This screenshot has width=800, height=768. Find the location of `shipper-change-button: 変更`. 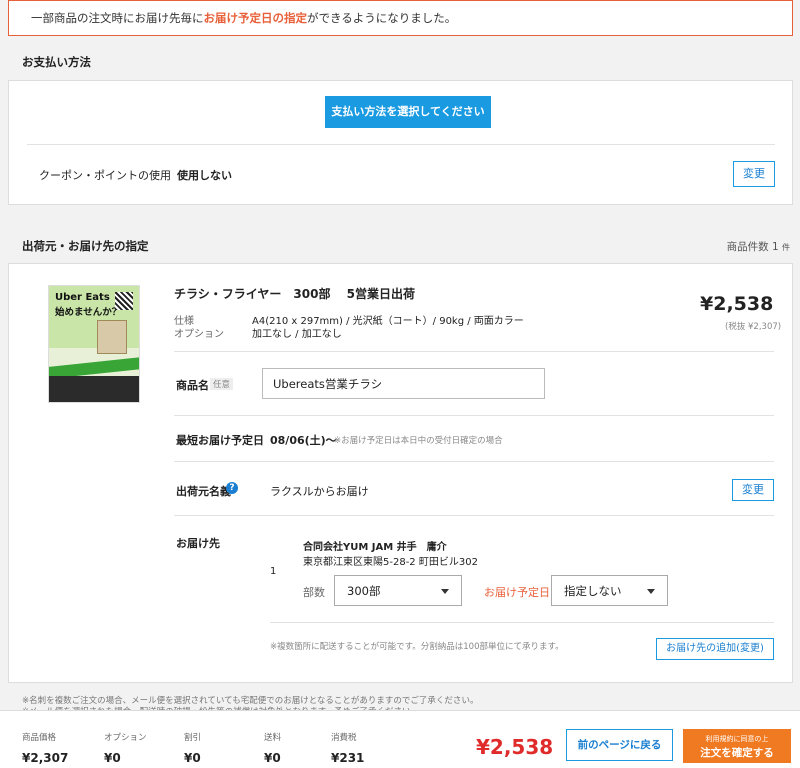

shipper-change-button: 変更 is located at coordinates (753, 490).